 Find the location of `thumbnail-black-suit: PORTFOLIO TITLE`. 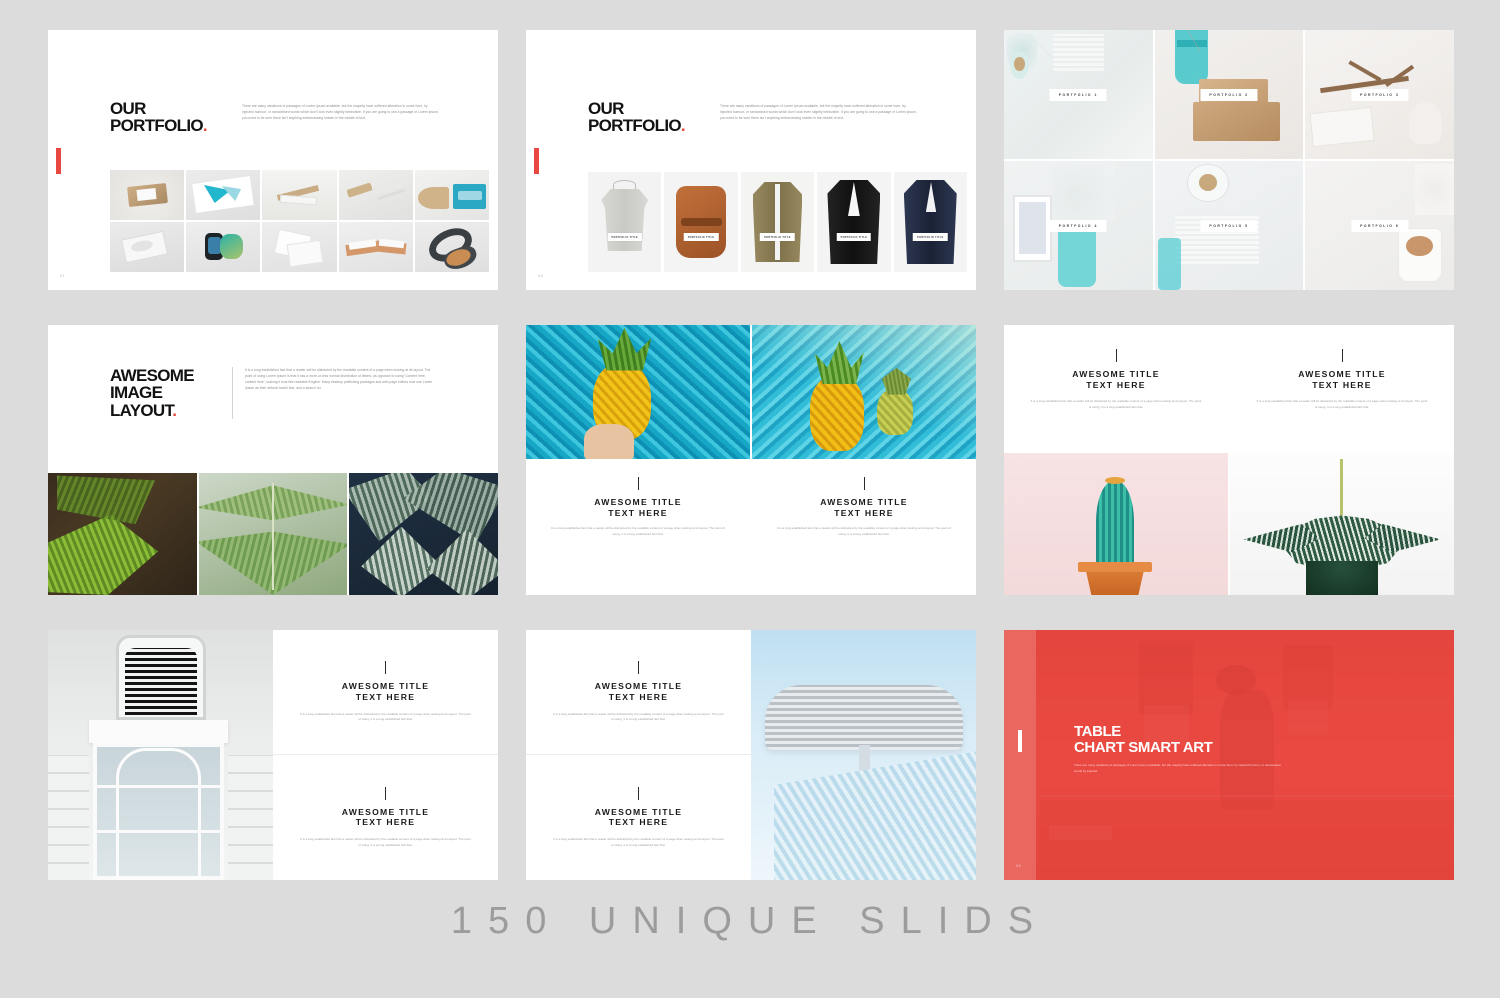

thumbnail-black-suit: PORTFOLIO TITLE is located at coordinates (854, 222).